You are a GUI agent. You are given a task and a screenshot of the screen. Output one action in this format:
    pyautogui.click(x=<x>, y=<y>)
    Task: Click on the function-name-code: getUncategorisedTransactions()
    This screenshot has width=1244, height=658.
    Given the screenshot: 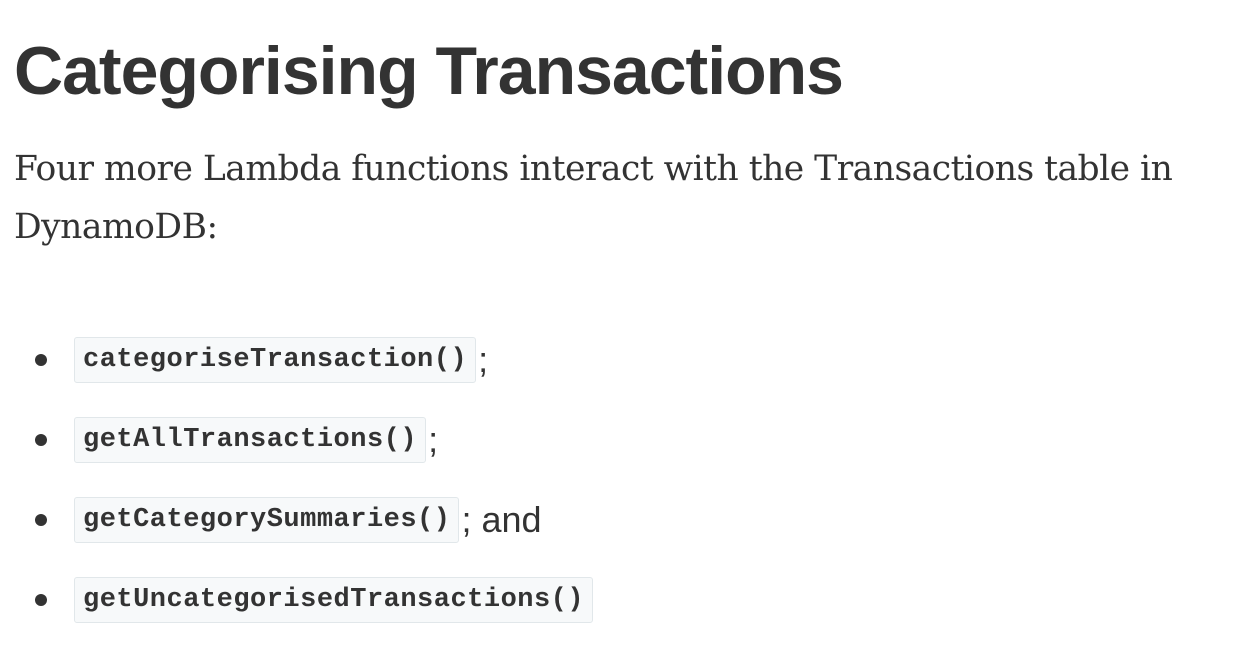 What is the action you would take?
    pyautogui.click(x=334, y=600)
    